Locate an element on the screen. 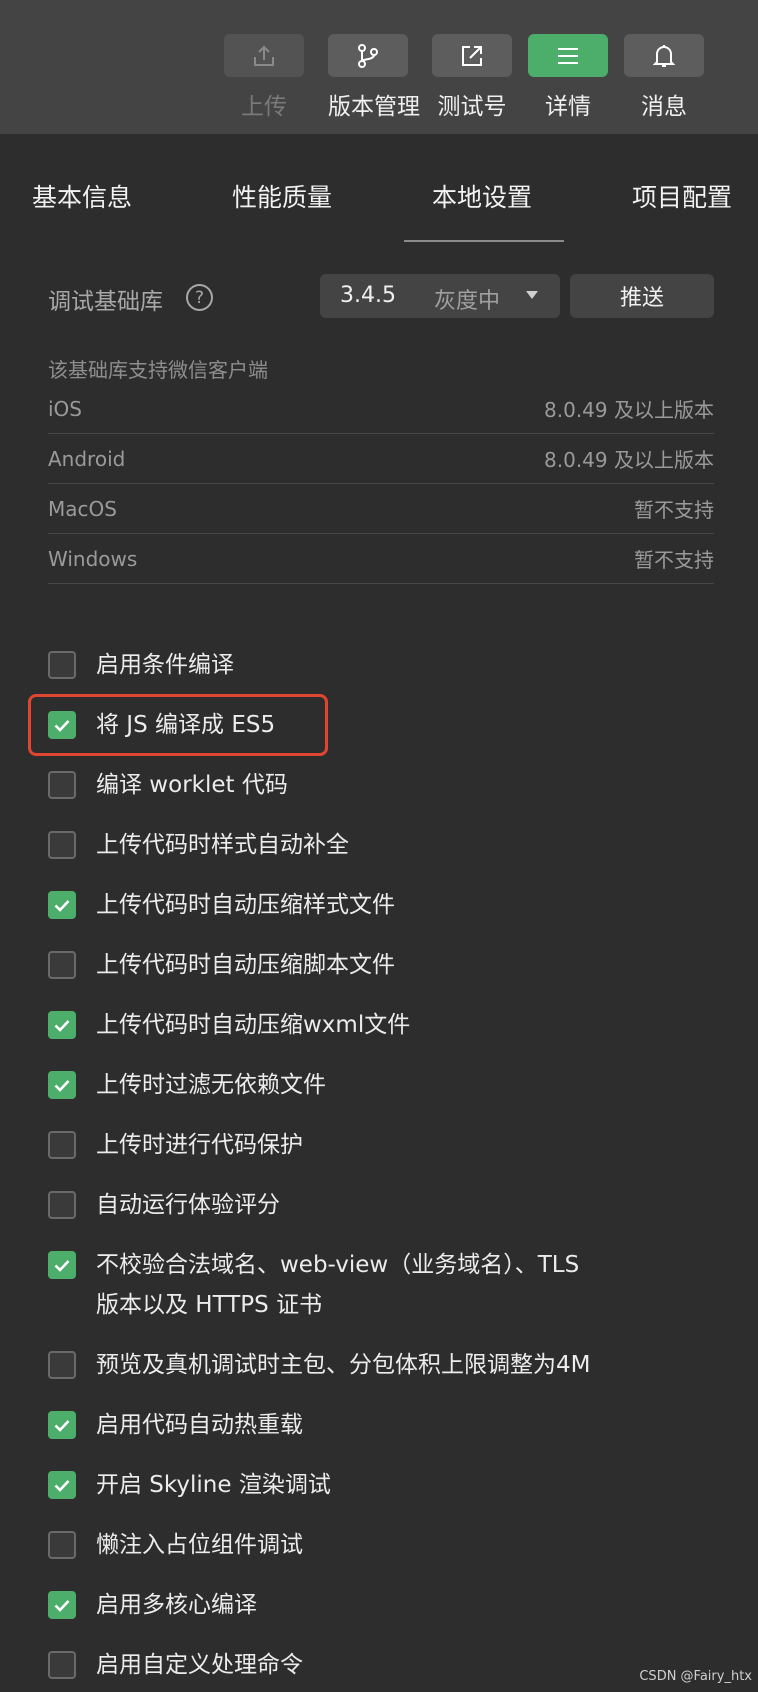 This screenshot has width=758, height=1692. option-label: 启用条件编译 is located at coordinates (165, 665).